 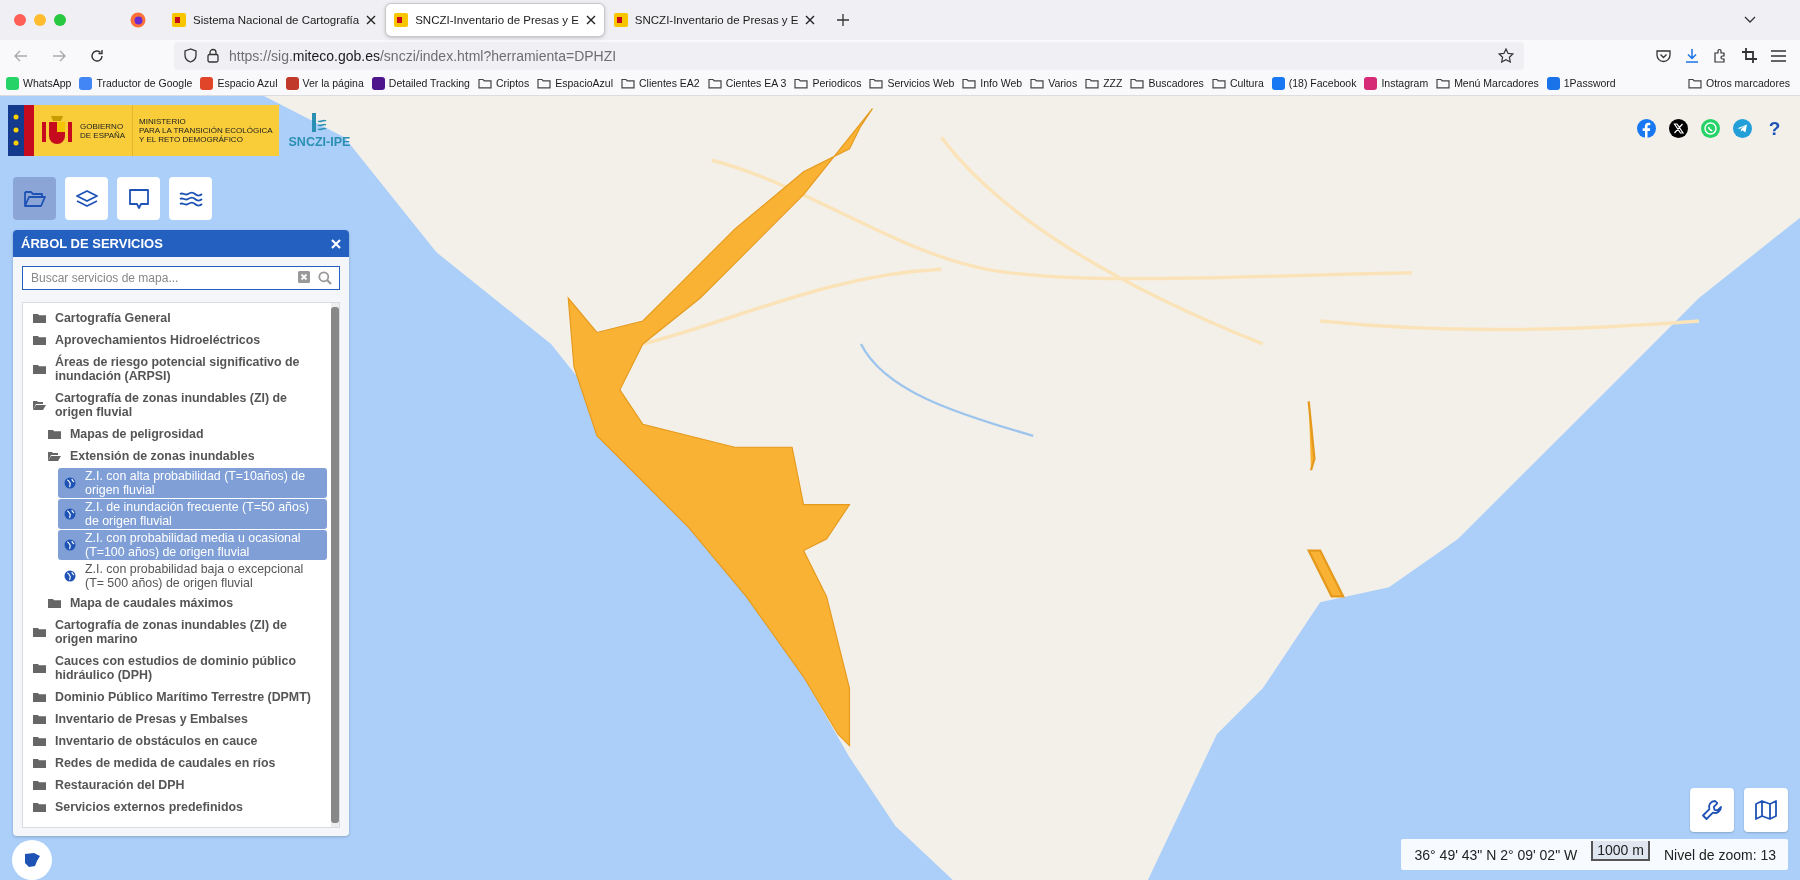 What do you see at coordinates (138, 20) in the screenshot?
I see `browser-logo-icon` at bounding box center [138, 20].